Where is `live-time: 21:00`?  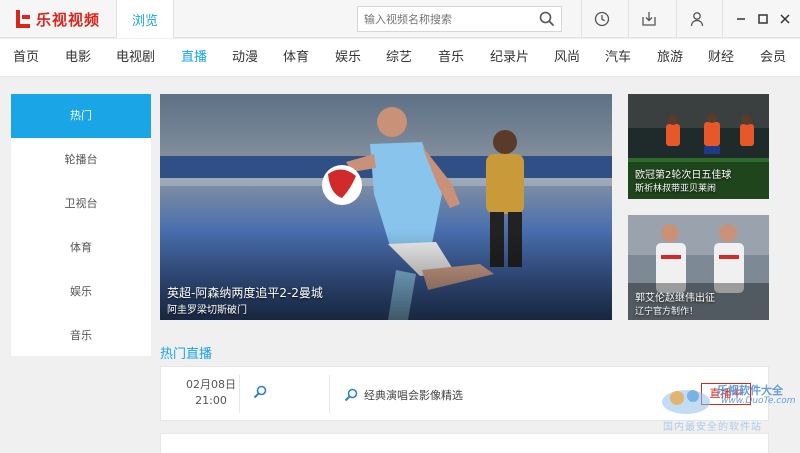
live-time: 21:00 is located at coordinates (211, 400).